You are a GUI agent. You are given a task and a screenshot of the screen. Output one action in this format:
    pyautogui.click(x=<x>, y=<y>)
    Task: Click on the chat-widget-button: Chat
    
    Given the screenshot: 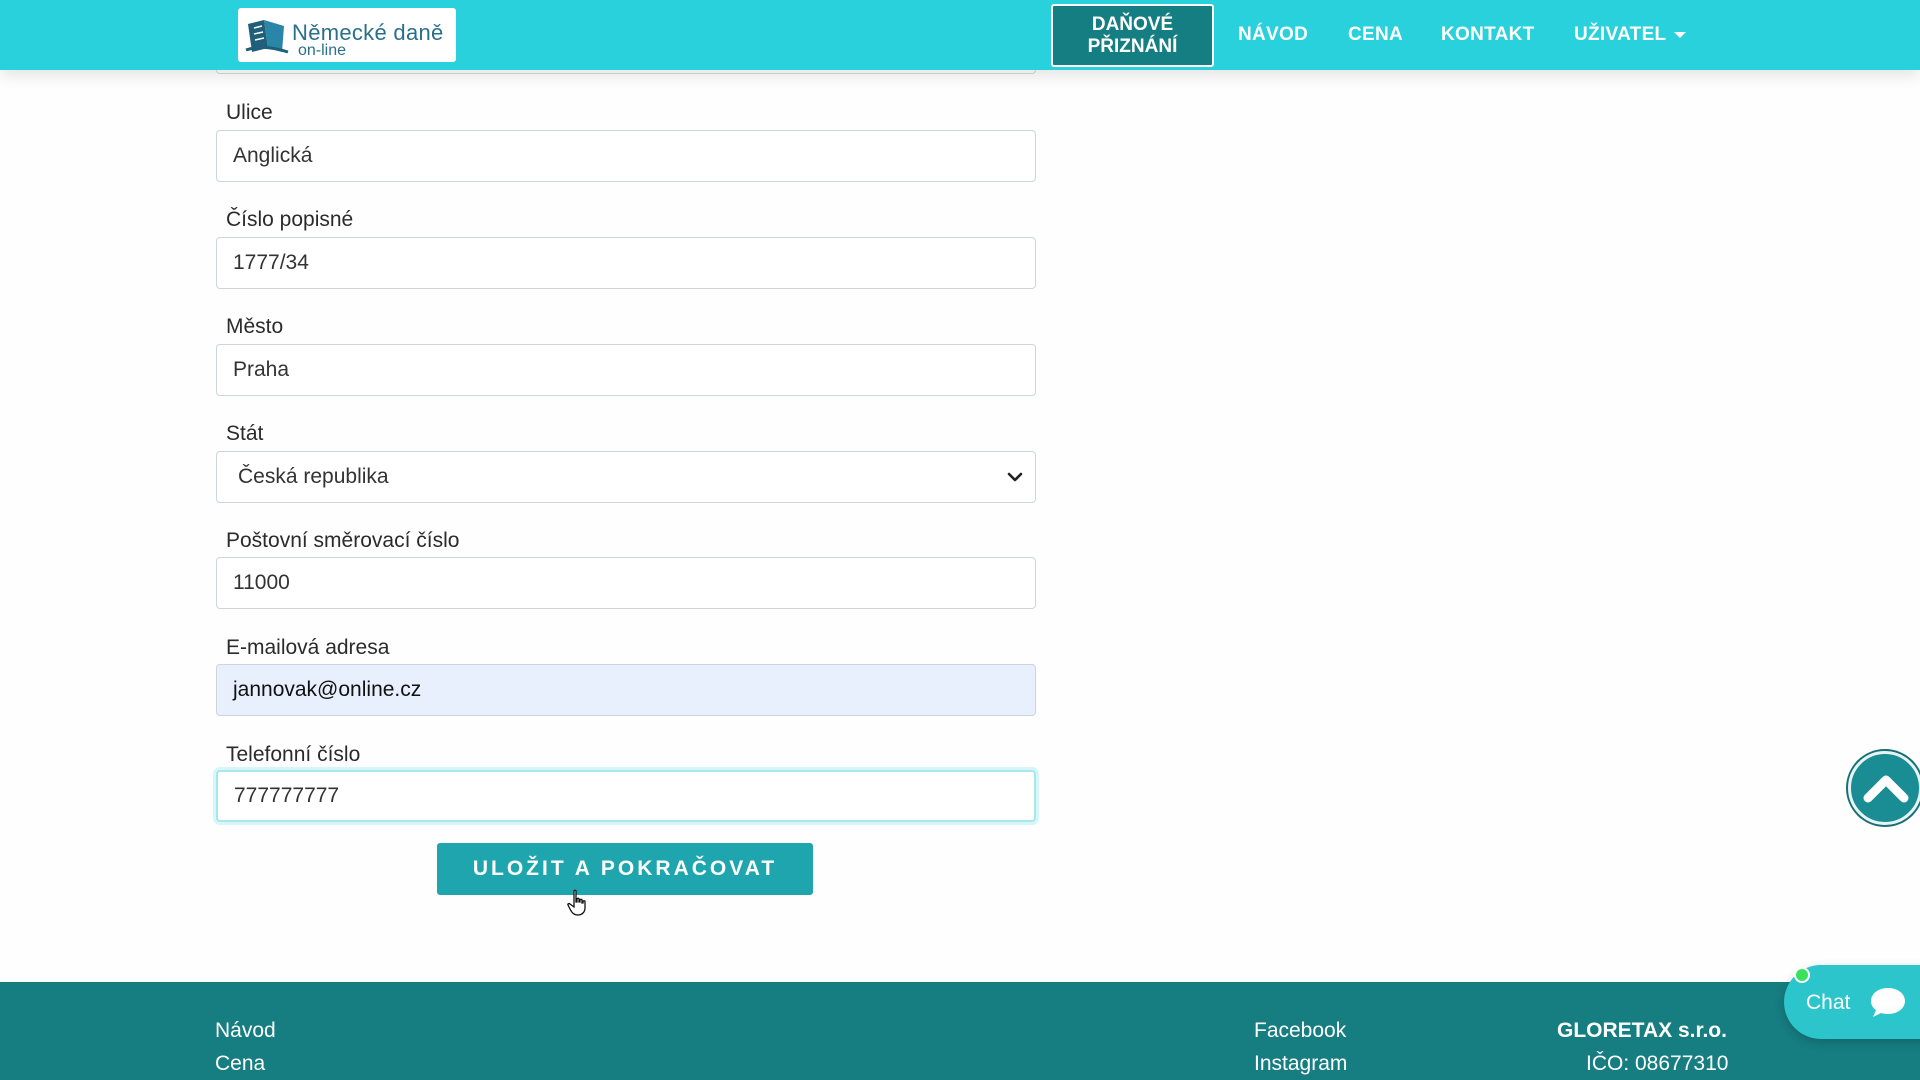 What is the action you would take?
    pyautogui.click(x=1852, y=1002)
    